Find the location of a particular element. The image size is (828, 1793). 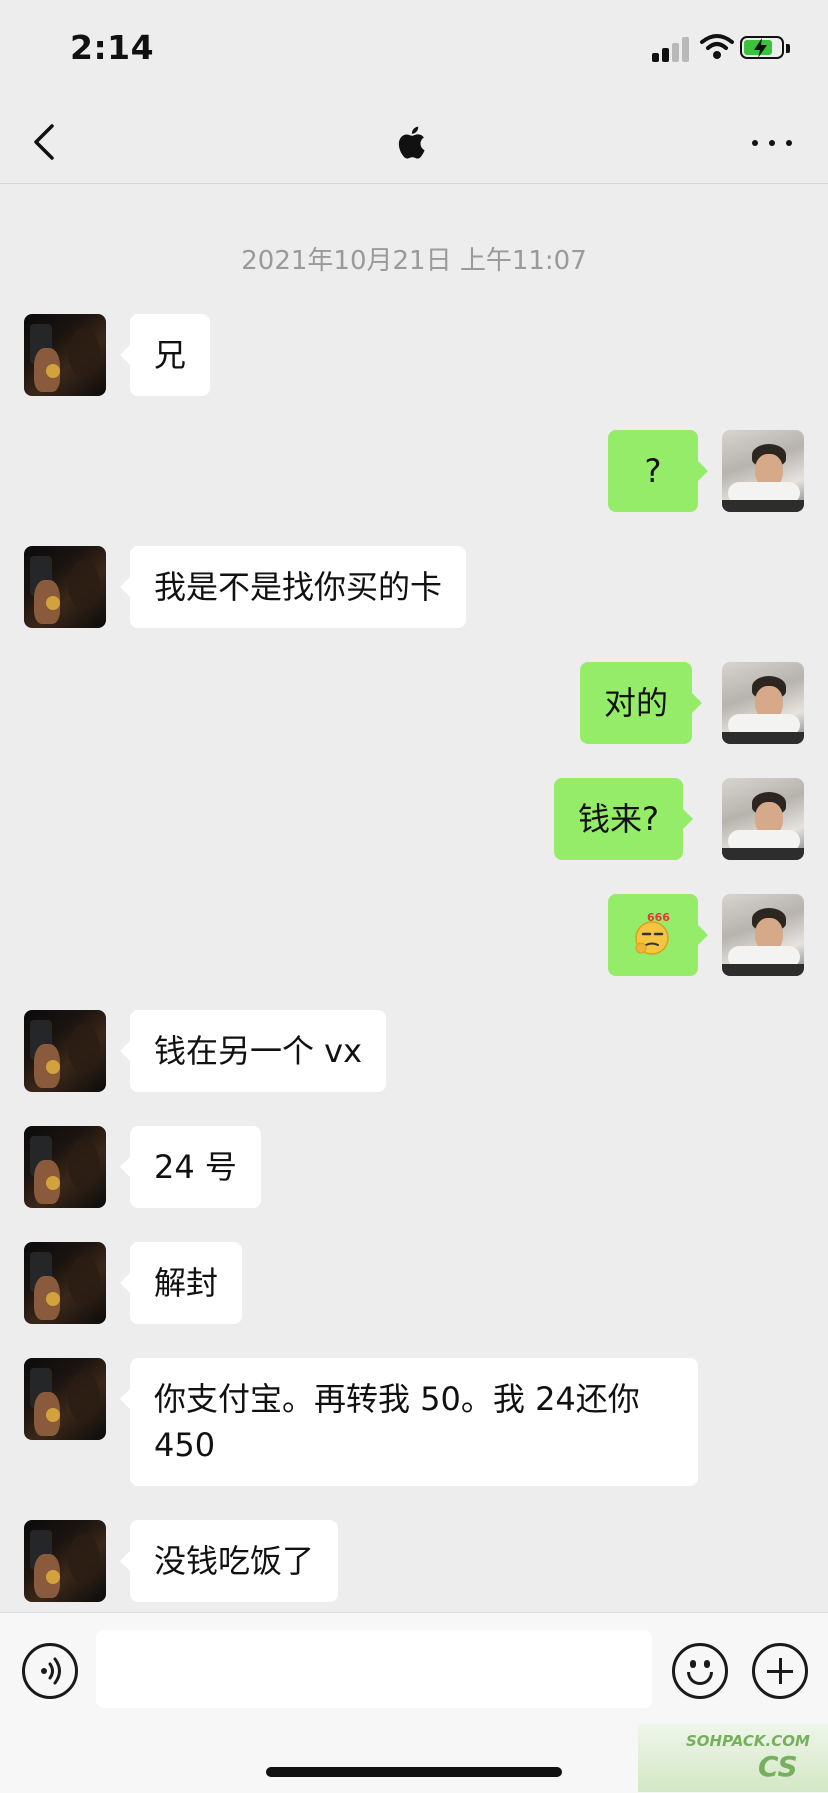

incoming-message-bubble: 兄 is located at coordinates (165, 355).